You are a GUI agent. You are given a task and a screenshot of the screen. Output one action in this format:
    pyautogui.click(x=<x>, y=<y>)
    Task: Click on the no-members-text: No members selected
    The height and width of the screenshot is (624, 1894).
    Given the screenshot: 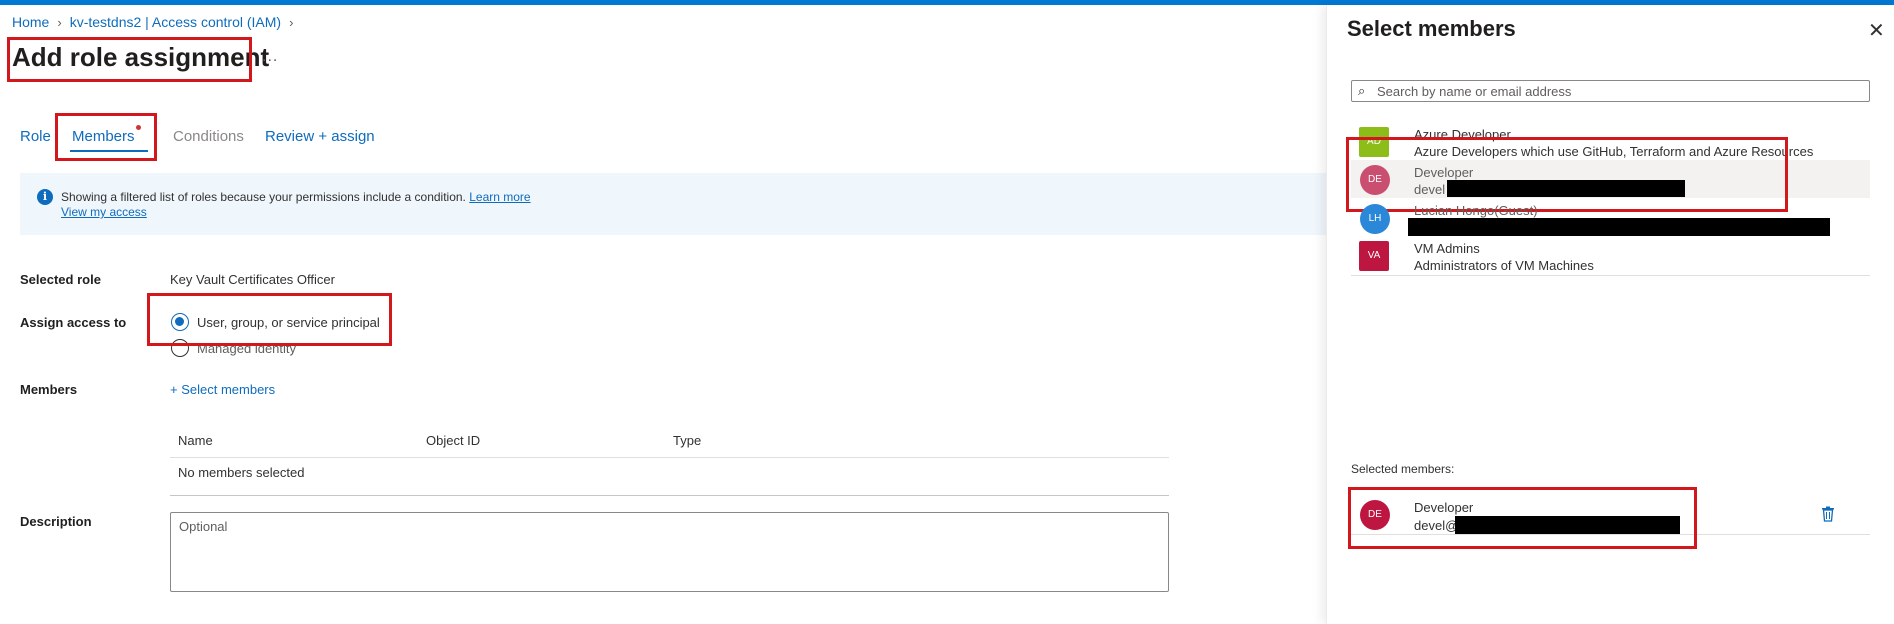 What is the action you would take?
    pyautogui.click(x=241, y=472)
    